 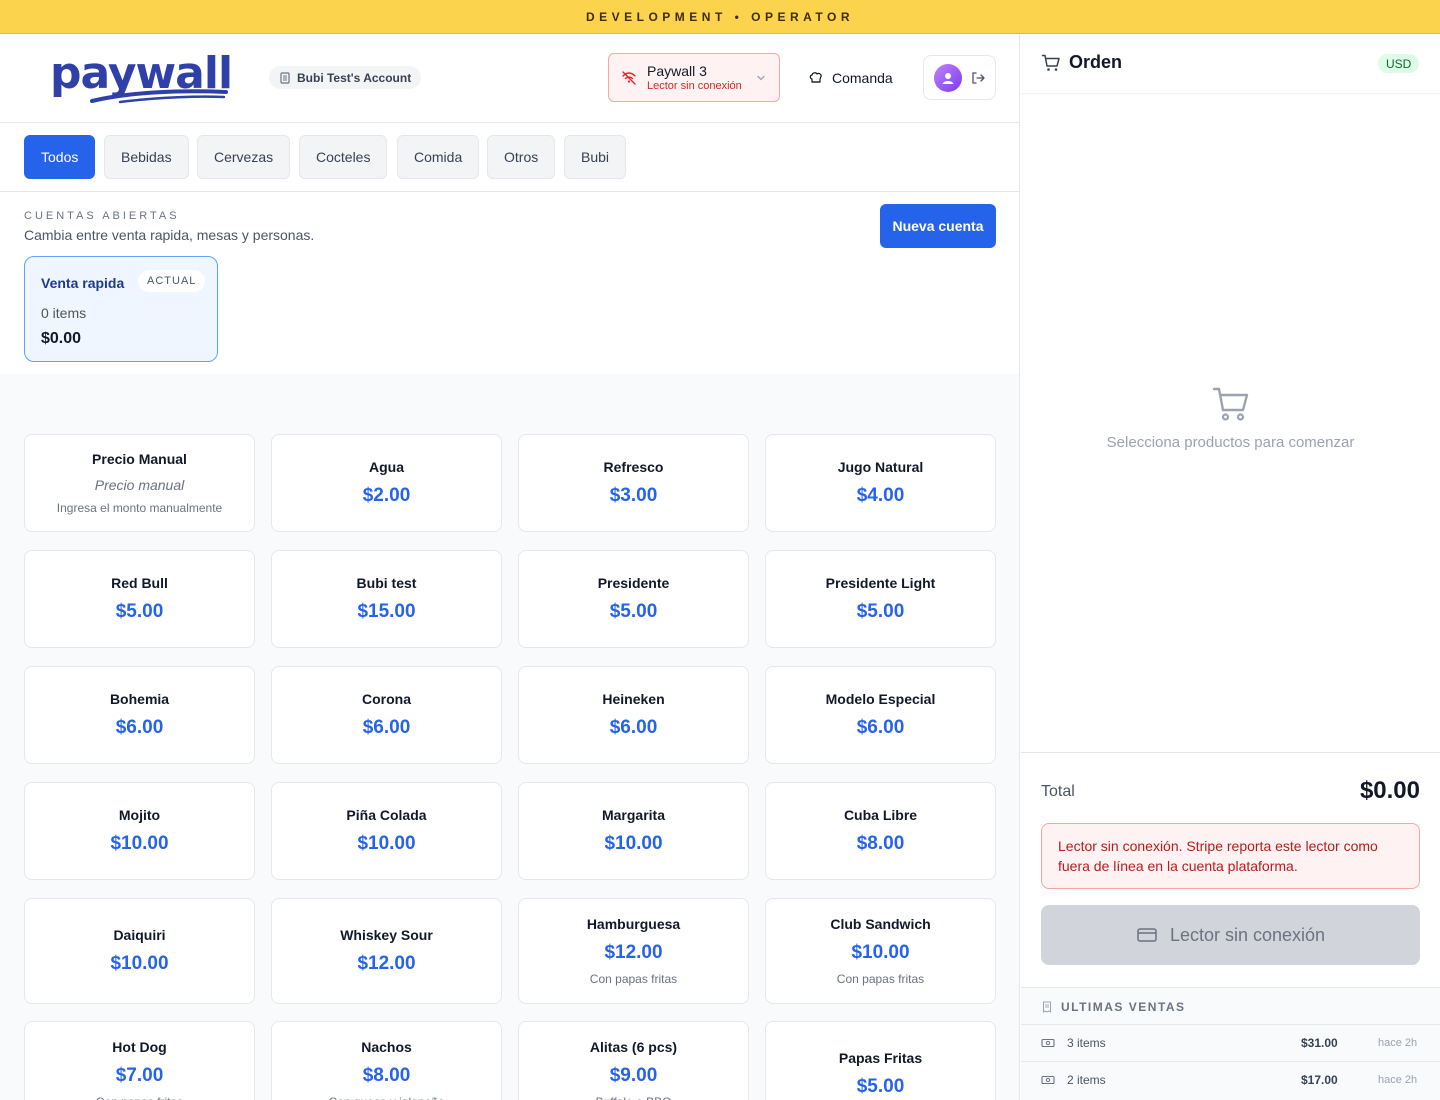 What do you see at coordinates (720, 17) in the screenshot?
I see `environment-banner: DEVELOPMENT • OPERATOR` at bounding box center [720, 17].